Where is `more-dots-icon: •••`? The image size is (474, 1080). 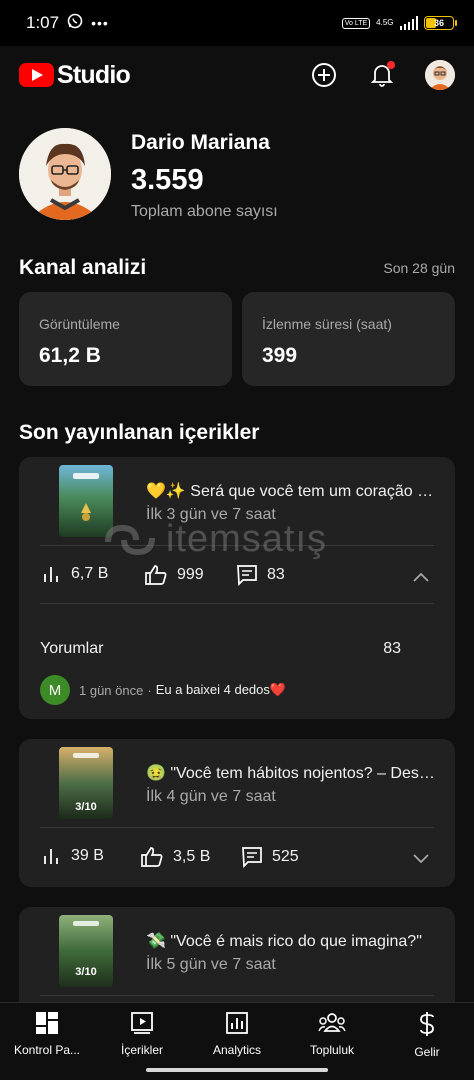 more-dots-icon: ••• is located at coordinates (100, 23).